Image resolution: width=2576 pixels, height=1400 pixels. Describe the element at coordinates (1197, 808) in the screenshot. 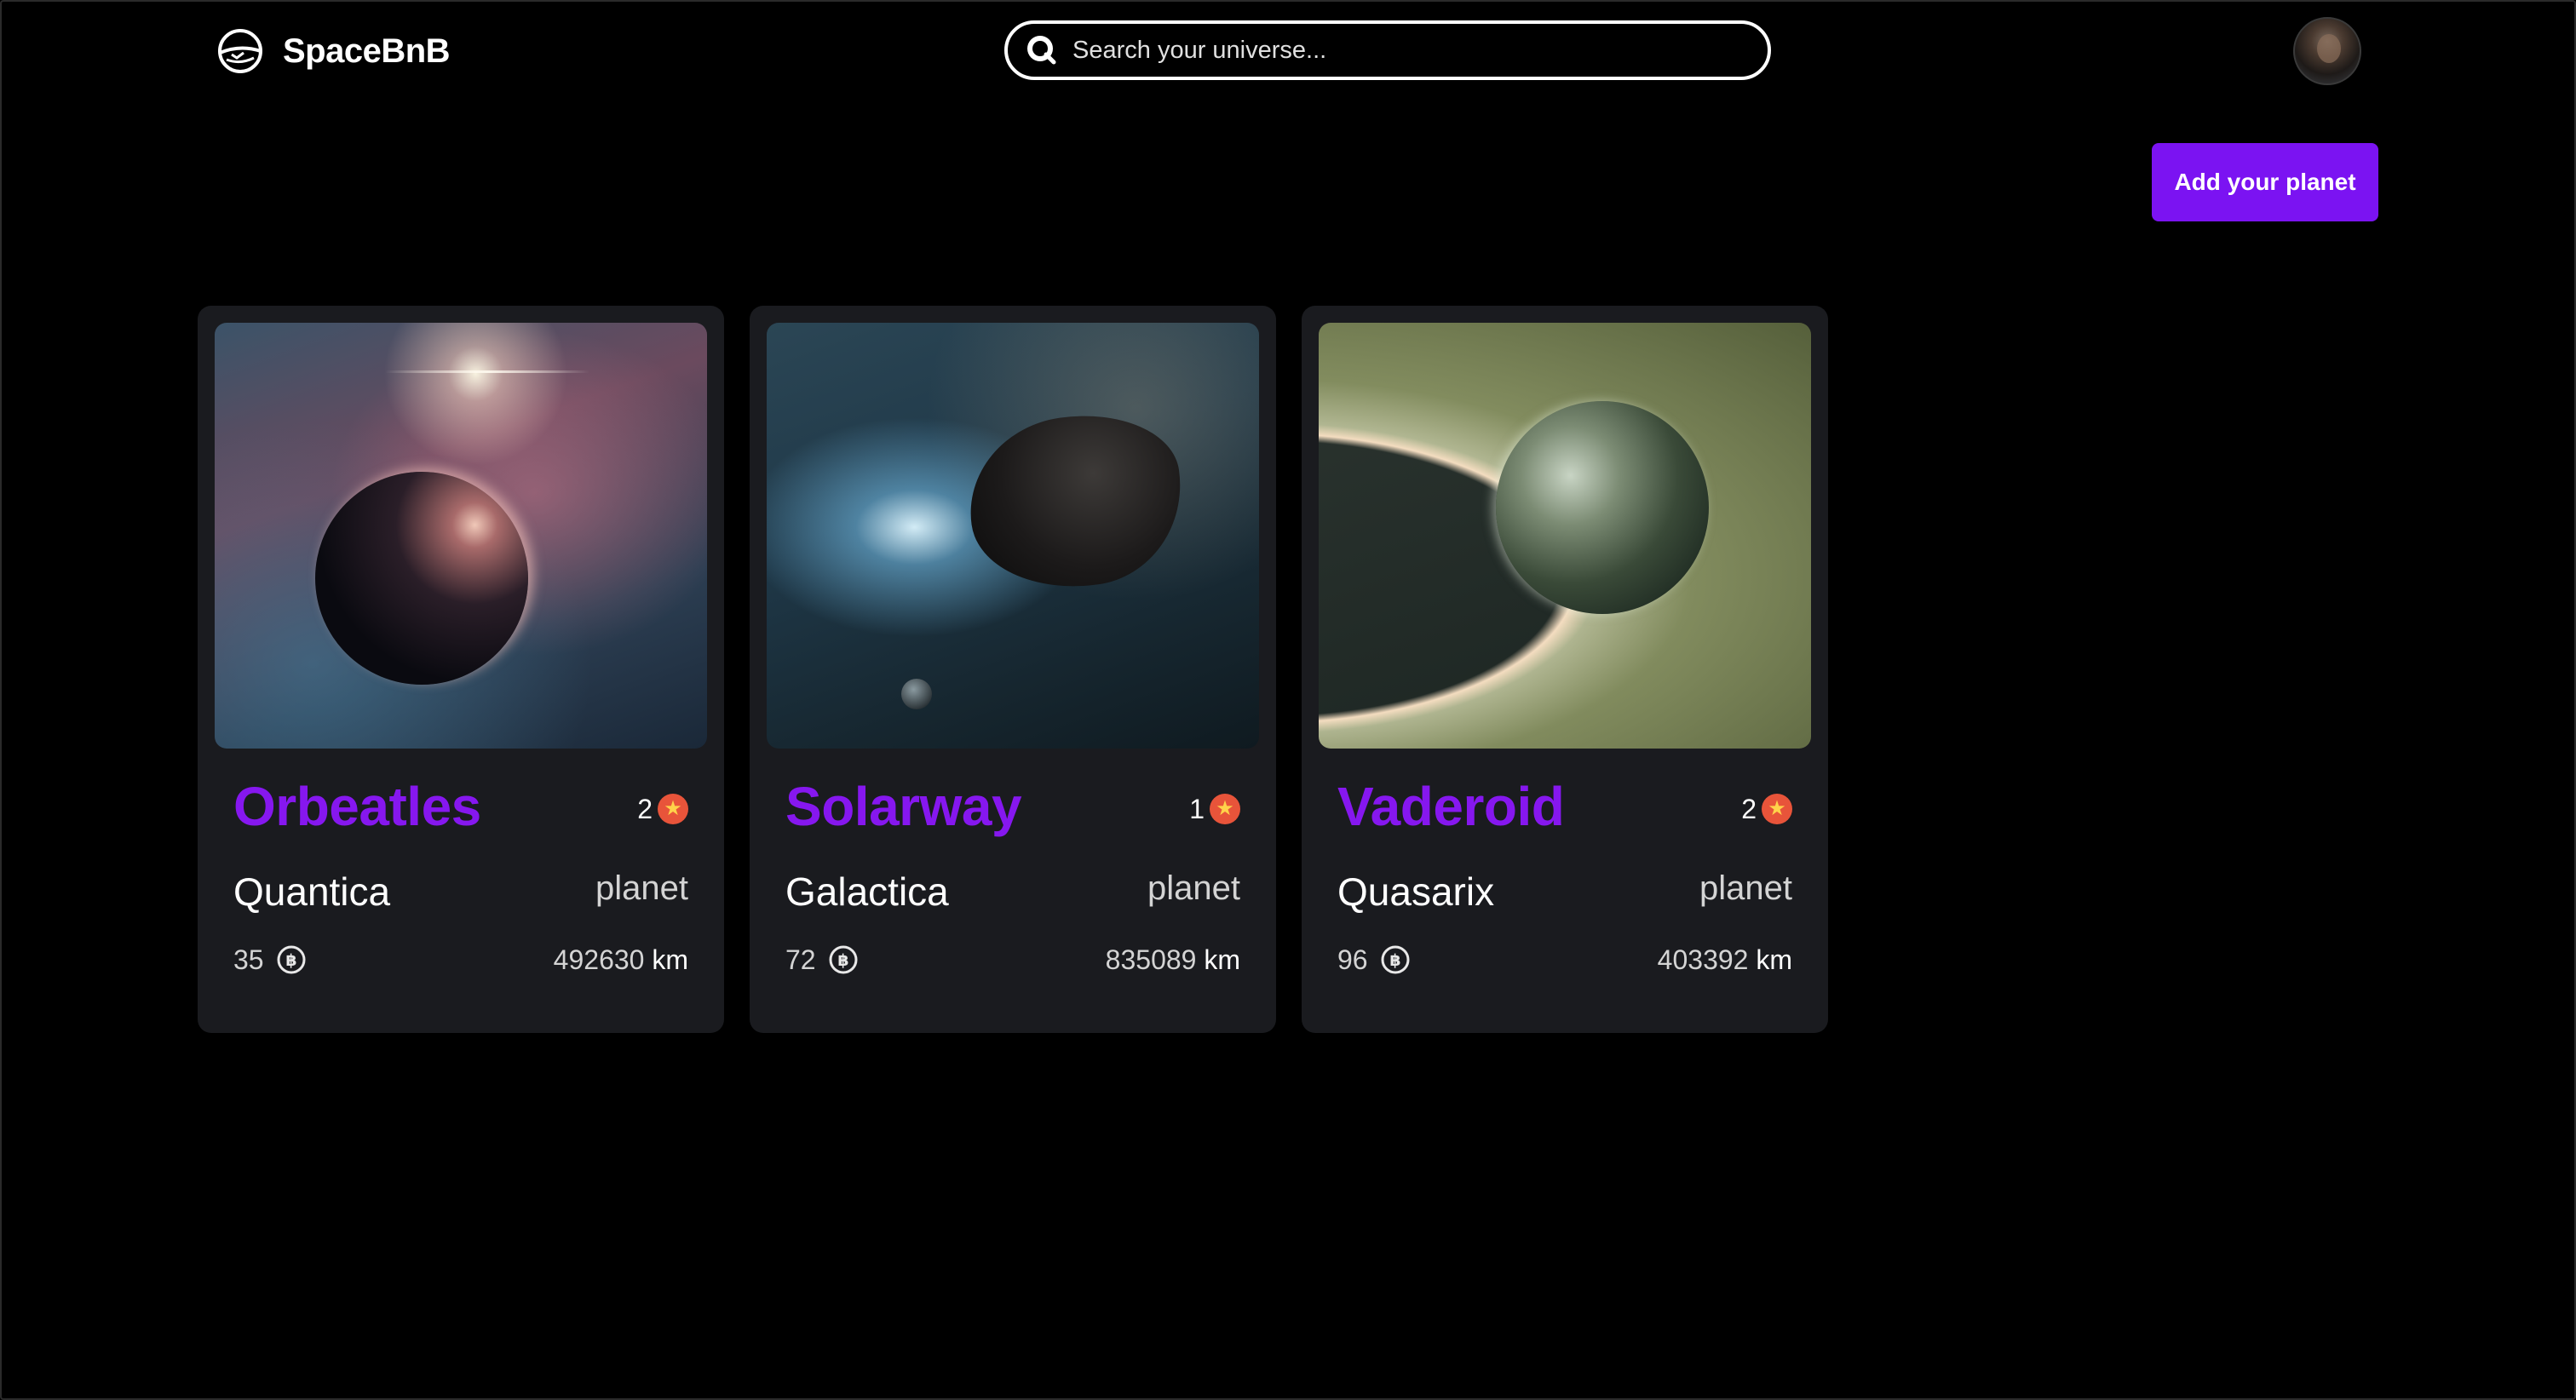

I see `rating-value: 1` at that location.